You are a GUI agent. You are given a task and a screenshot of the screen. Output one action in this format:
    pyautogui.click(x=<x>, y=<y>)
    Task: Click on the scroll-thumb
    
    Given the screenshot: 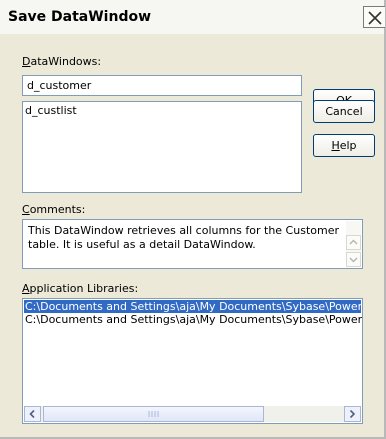 What is the action you would take?
    pyautogui.click(x=153, y=414)
    